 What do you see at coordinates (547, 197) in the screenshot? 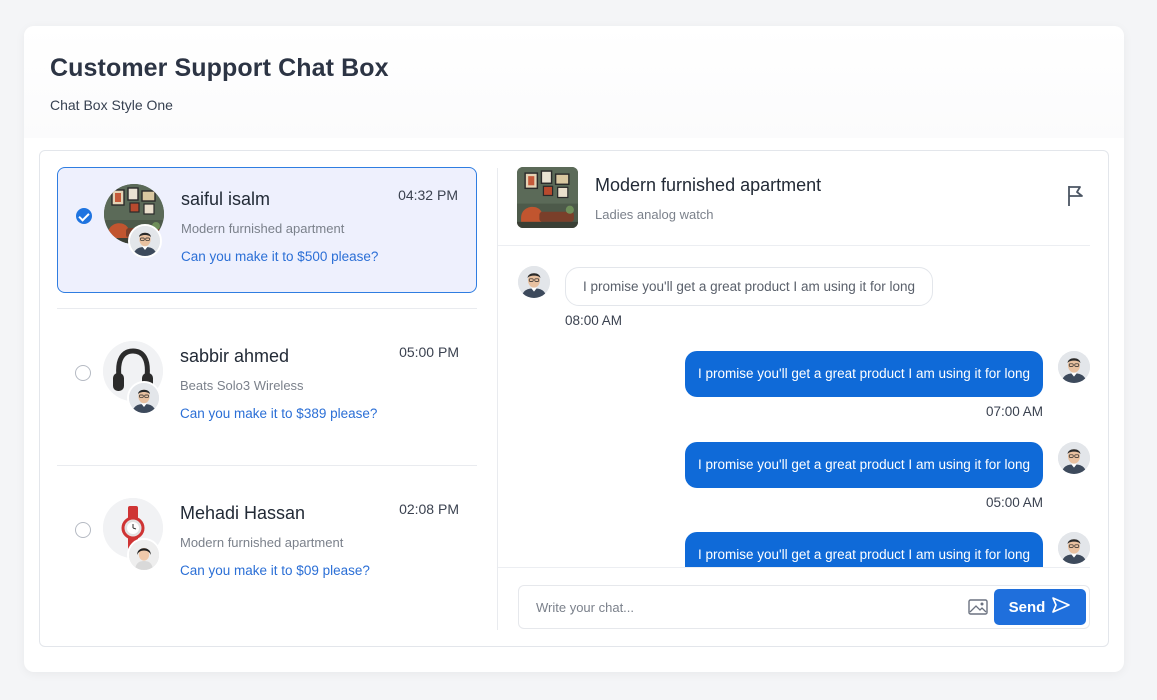
I see `chat-product-thumbnail` at bounding box center [547, 197].